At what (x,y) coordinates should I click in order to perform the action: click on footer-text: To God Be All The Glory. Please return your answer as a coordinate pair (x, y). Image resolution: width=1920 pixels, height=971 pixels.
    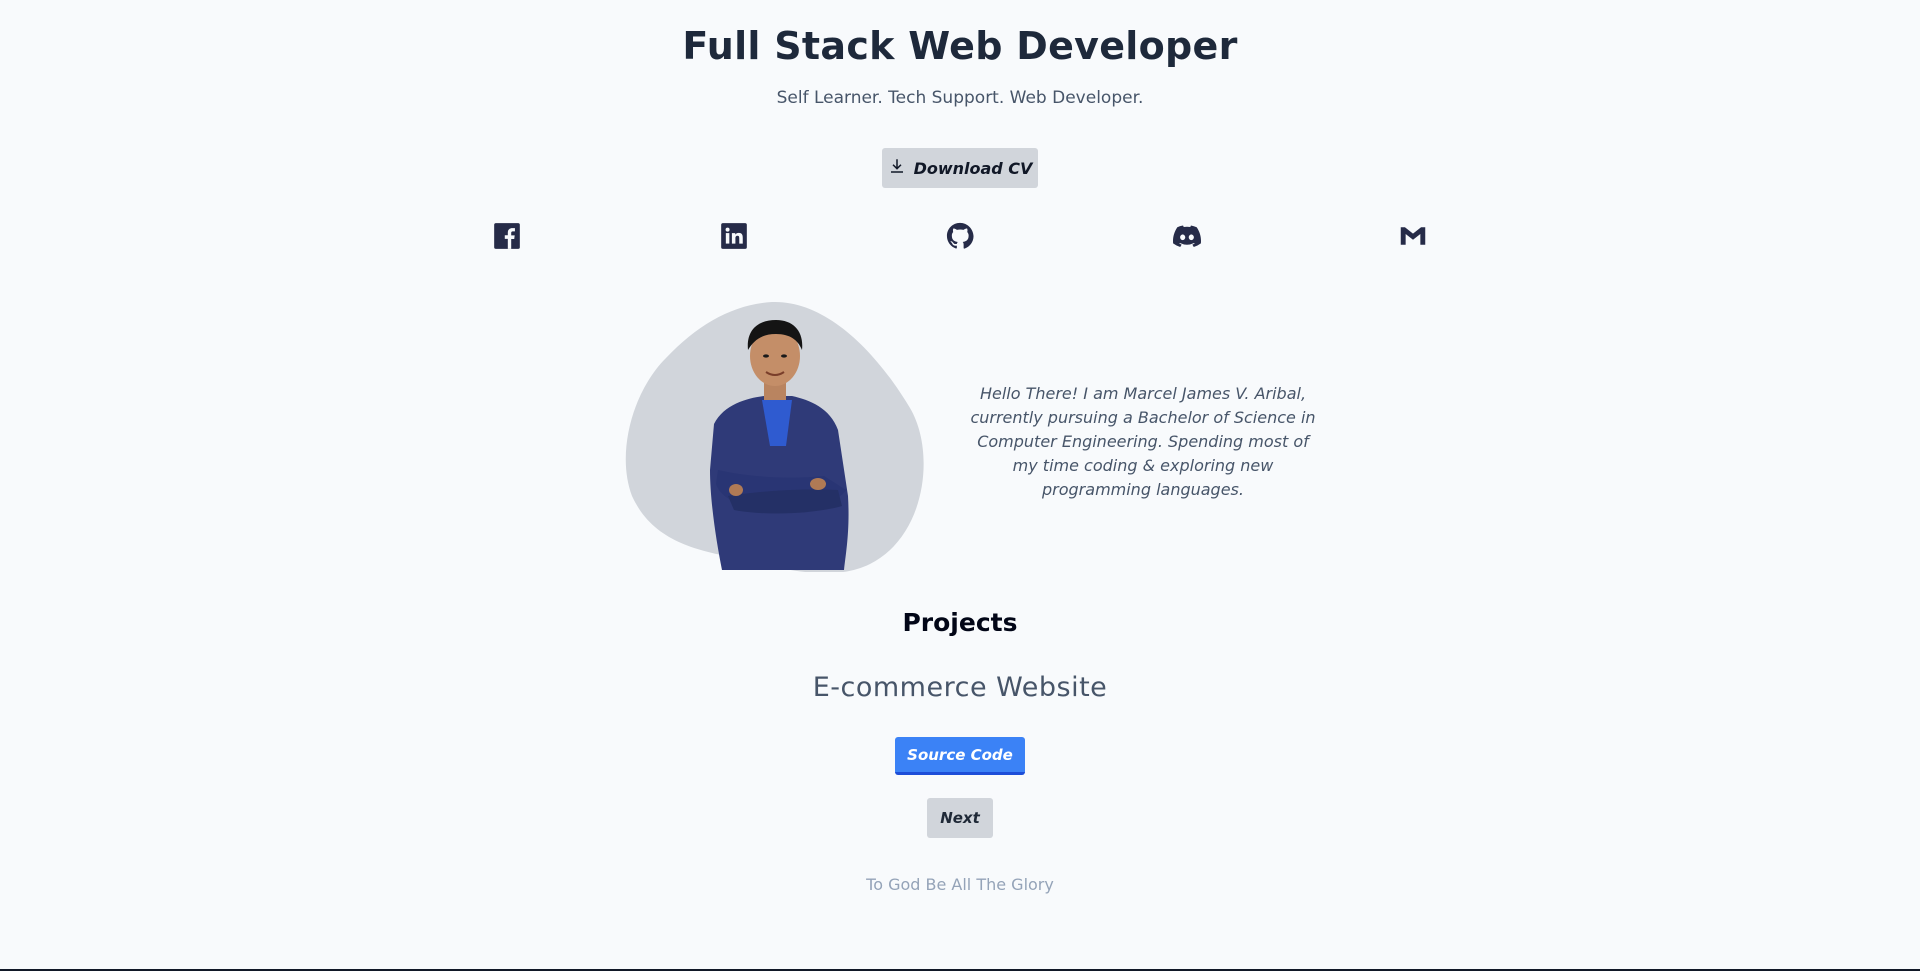
    Looking at the image, I should click on (960, 884).